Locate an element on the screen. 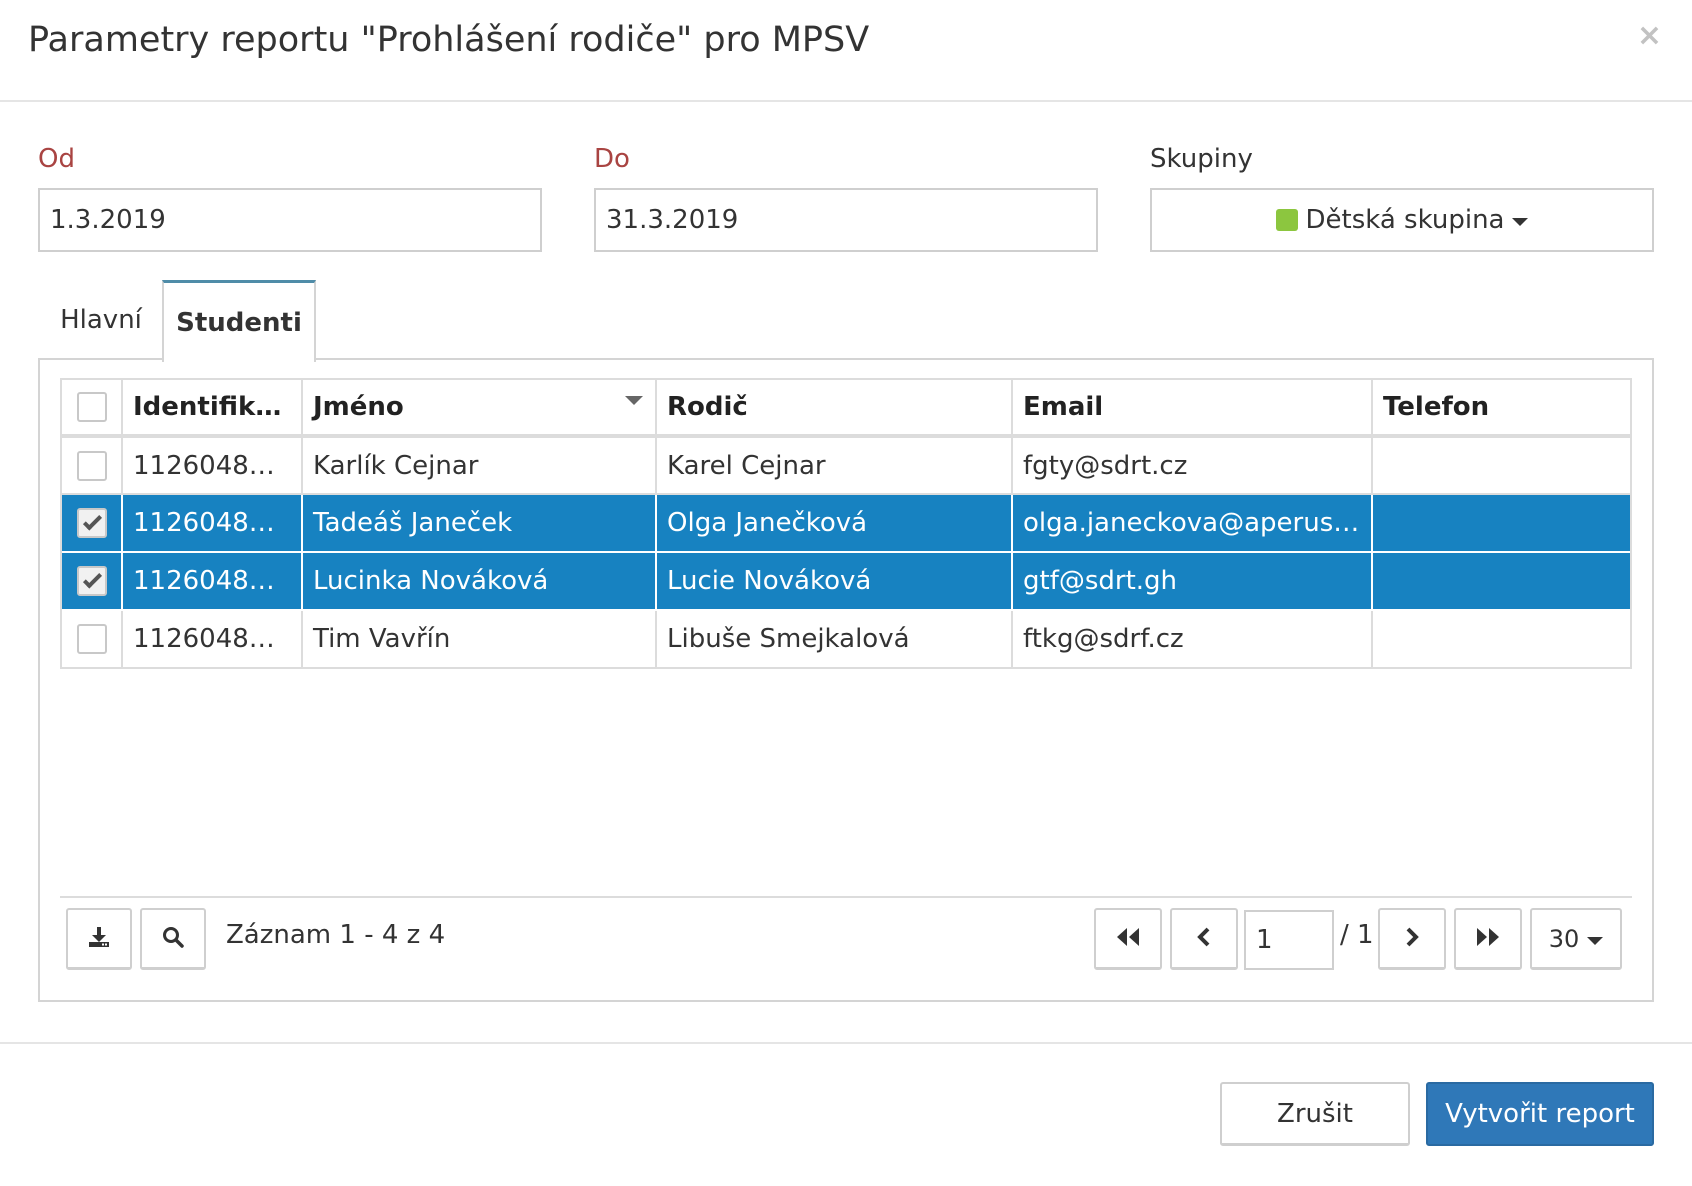 The image size is (1692, 1186). page-size-value: 30 is located at coordinates (1564, 938).